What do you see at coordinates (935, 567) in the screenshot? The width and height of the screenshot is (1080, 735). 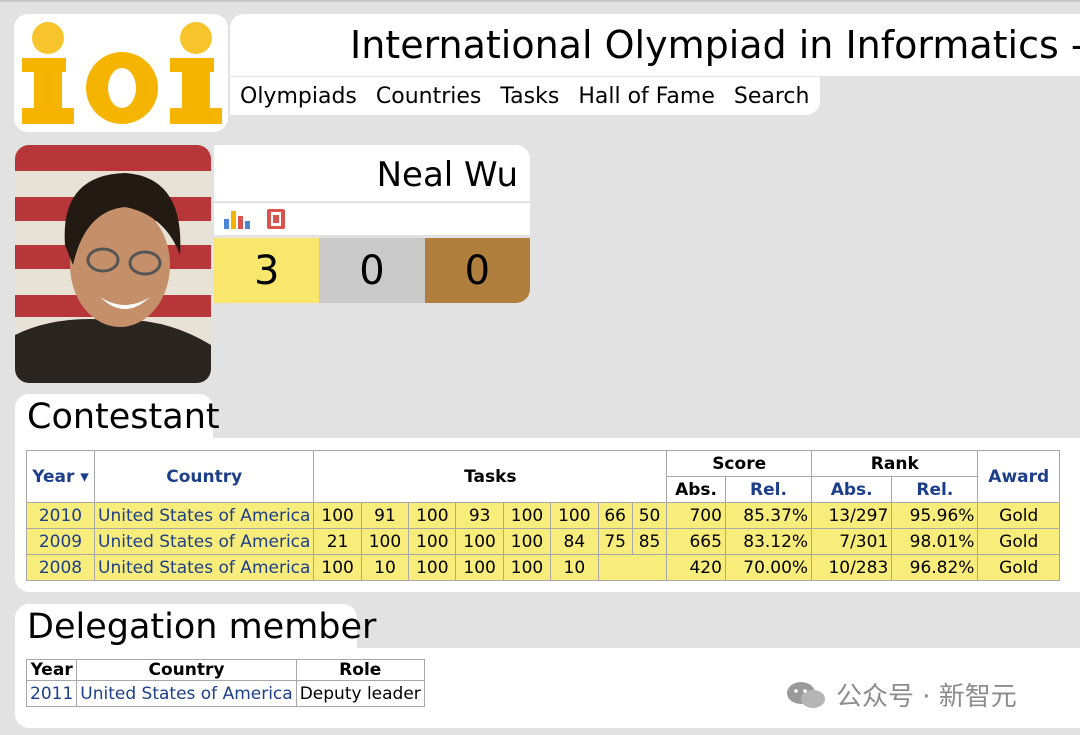 I see `rank-rel: 96.82%` at bounding box center [935, 567].